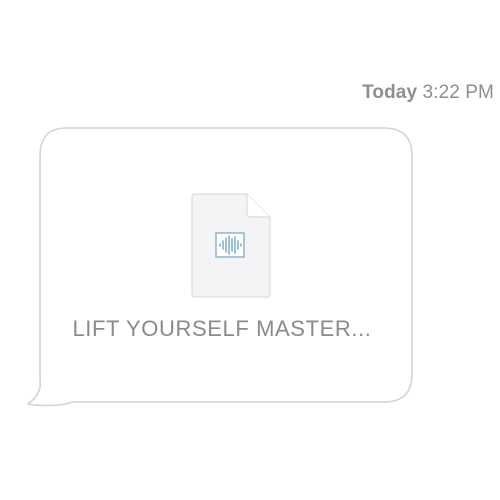  What do you see at coordinates (231, 245) in the screenshot?
I see `audio-file-icon` at bounding box center [231, 245].